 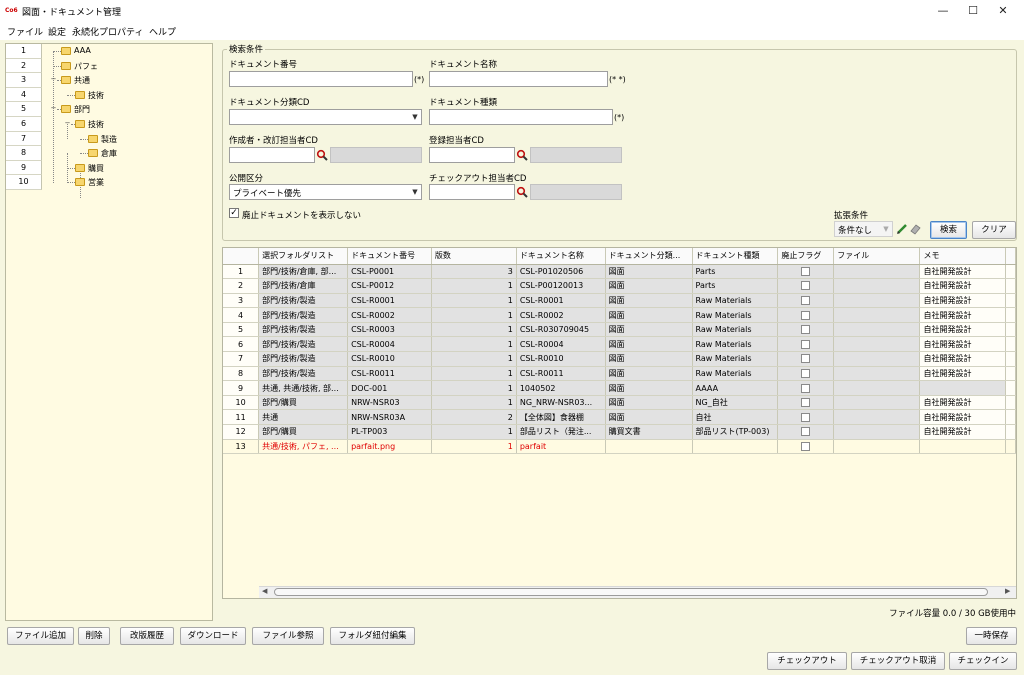 What do you see at coordinates (948, 230) in the screenshot?
I see `search-button: 検索` at bounding box center [948, 230].